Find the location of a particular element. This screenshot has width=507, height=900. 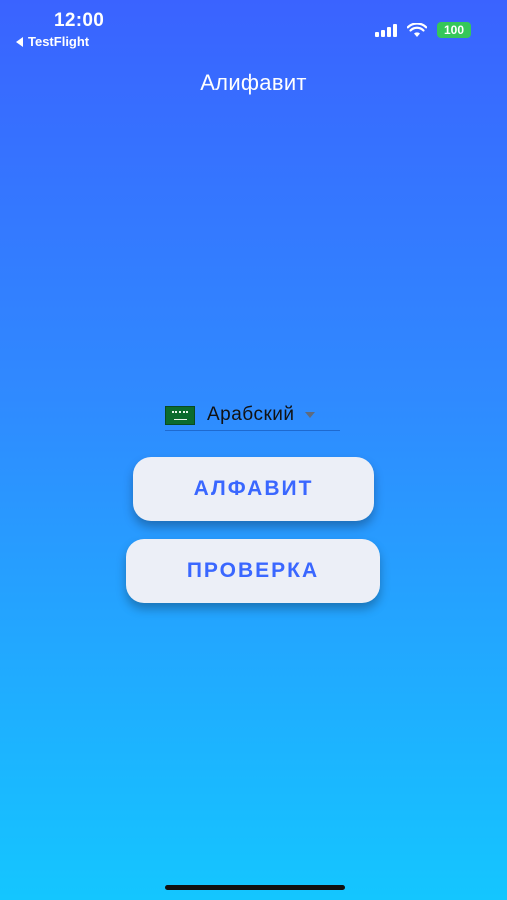

language-dropdown: Арабский is located at coordinates (252, 415).